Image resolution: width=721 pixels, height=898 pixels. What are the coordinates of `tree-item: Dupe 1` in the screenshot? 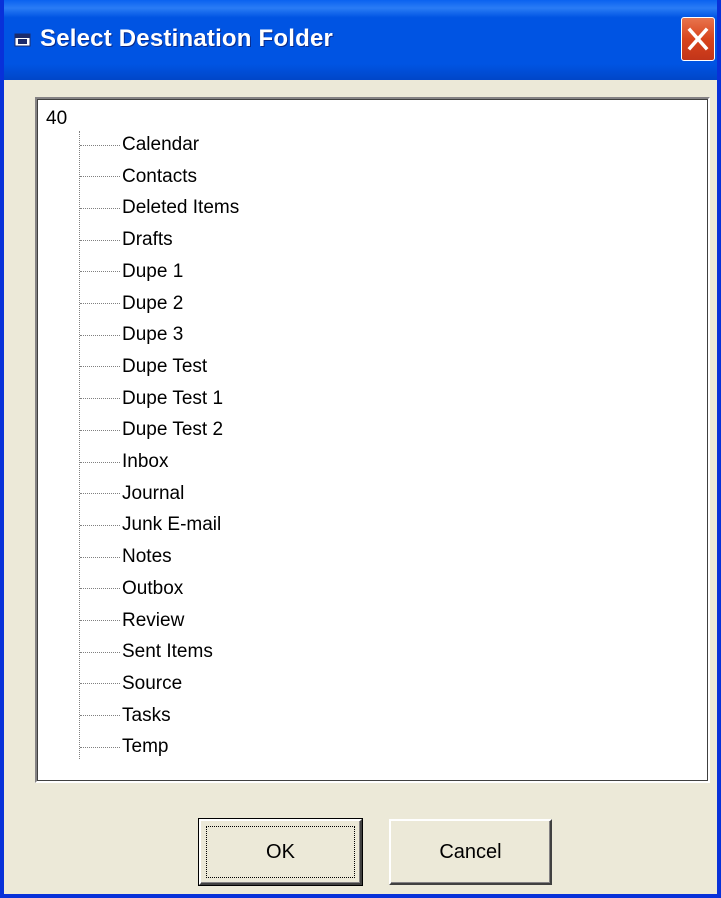 It's located at (131, 272).